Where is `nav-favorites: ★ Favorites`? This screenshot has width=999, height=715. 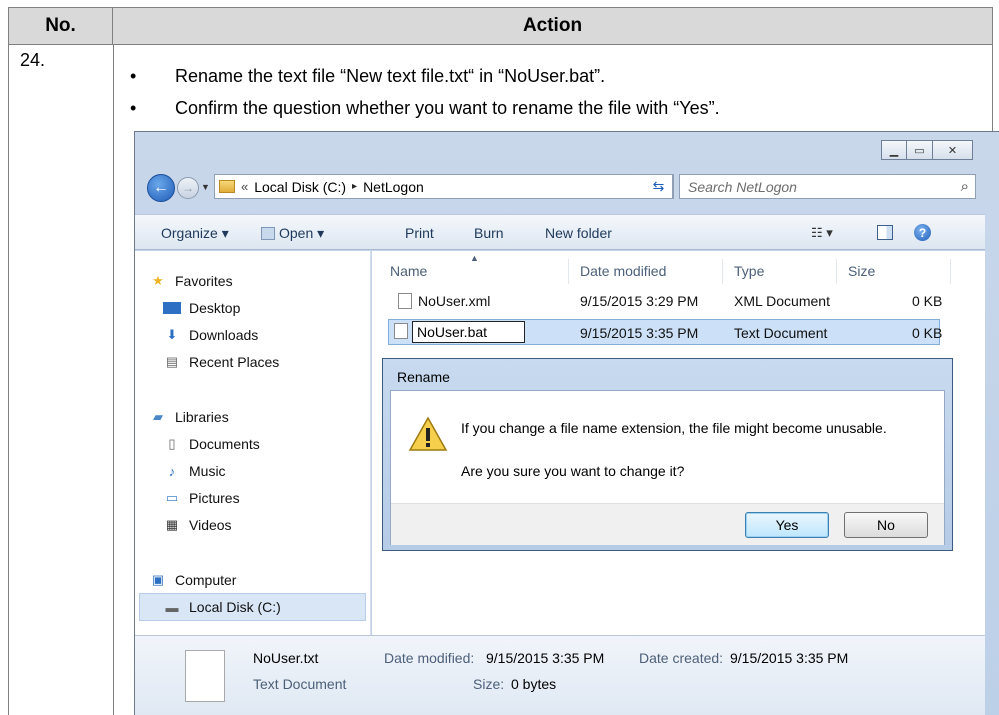
nav-favorites: ★ Favorites is located at coordinates (191, 281).